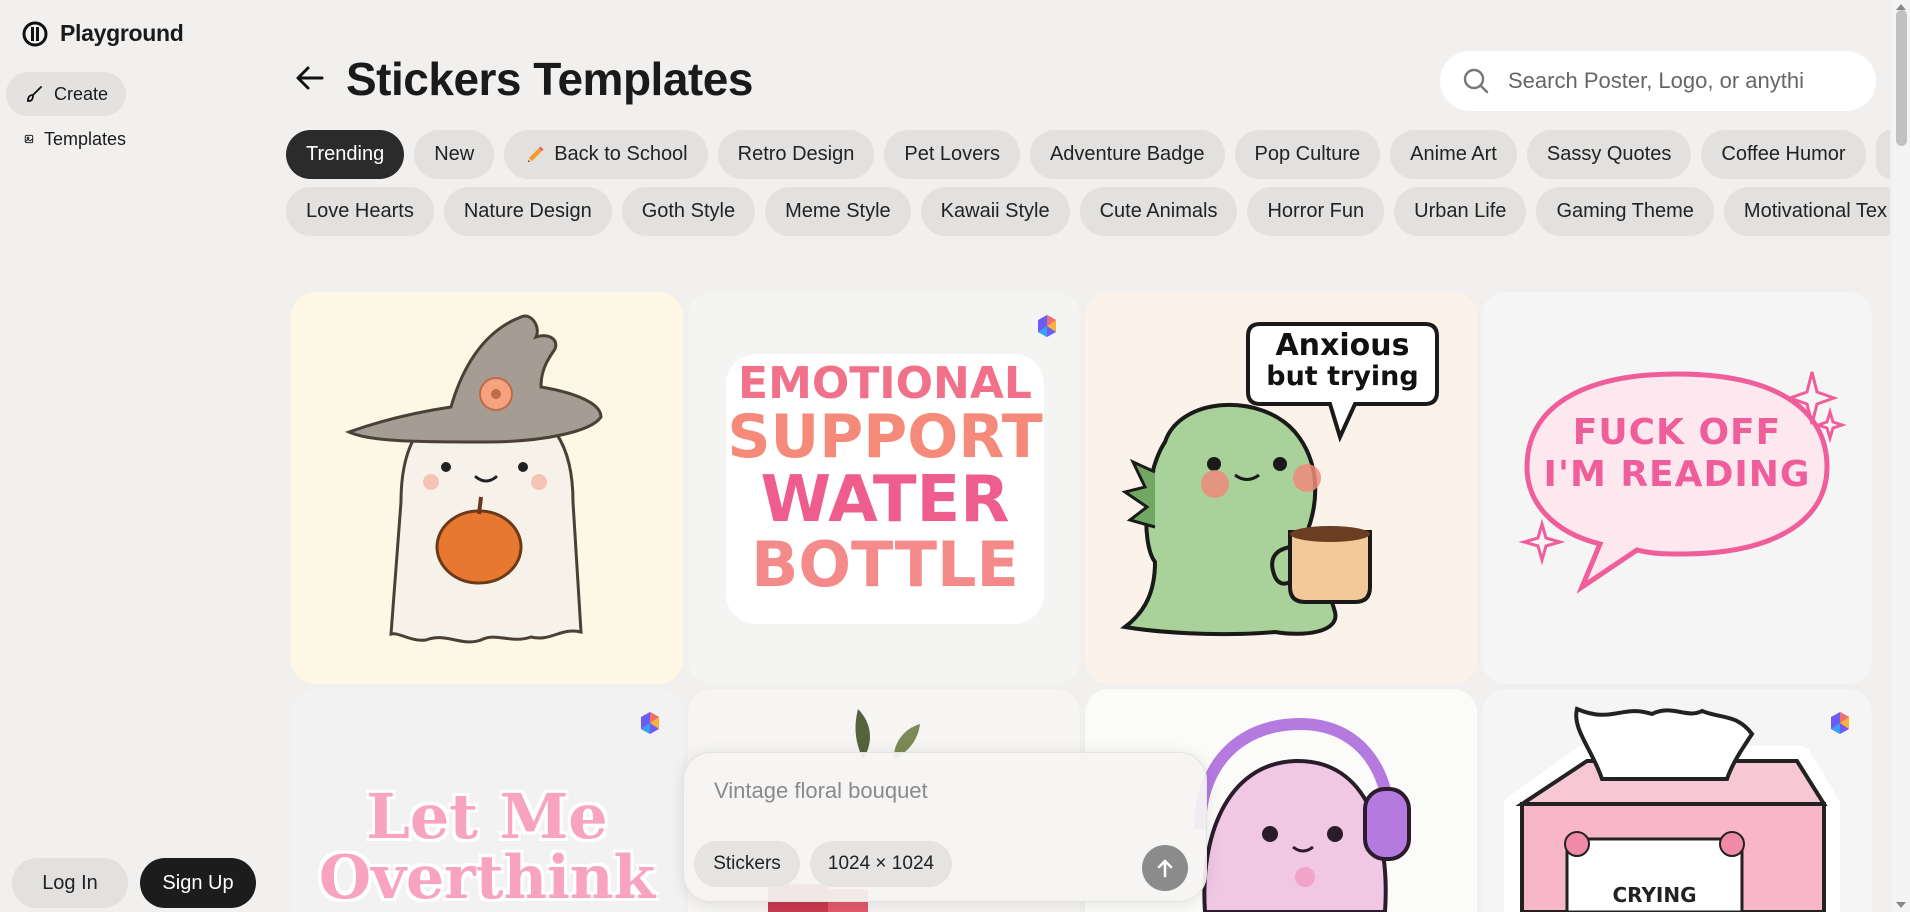 This screenshot has width=1910, height=912. Describe the element at coordinates (885, 500) in the screenshot. I see `sticker-text-line: WATER` at that location.